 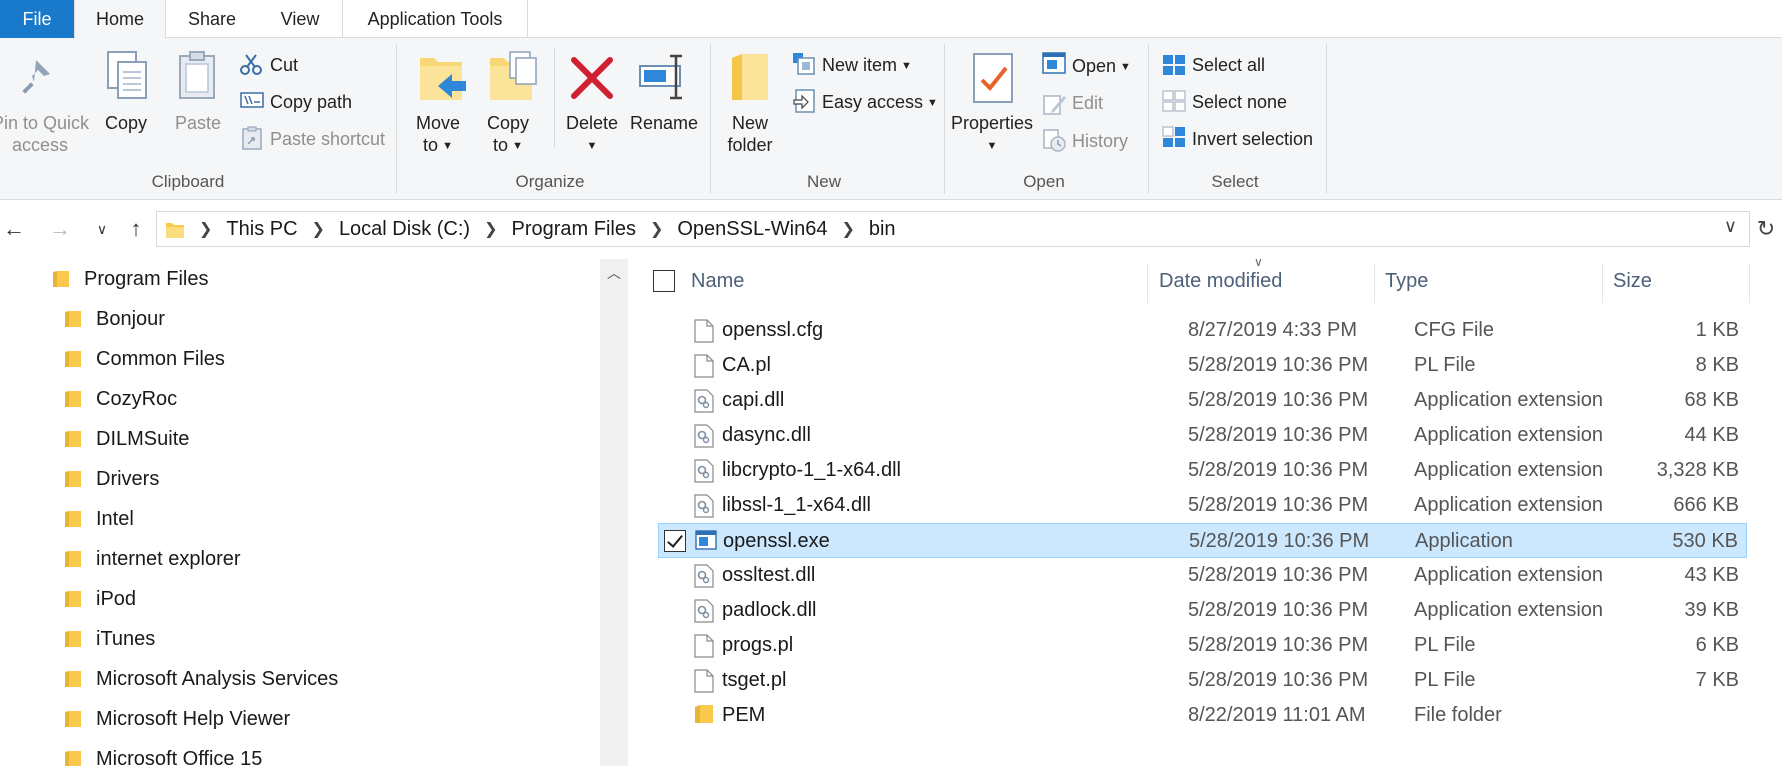 What do you see at coordinates (766, 435) in the screenshot?
I see `file-name: dasync.dll` at bounding box center [766, 435].